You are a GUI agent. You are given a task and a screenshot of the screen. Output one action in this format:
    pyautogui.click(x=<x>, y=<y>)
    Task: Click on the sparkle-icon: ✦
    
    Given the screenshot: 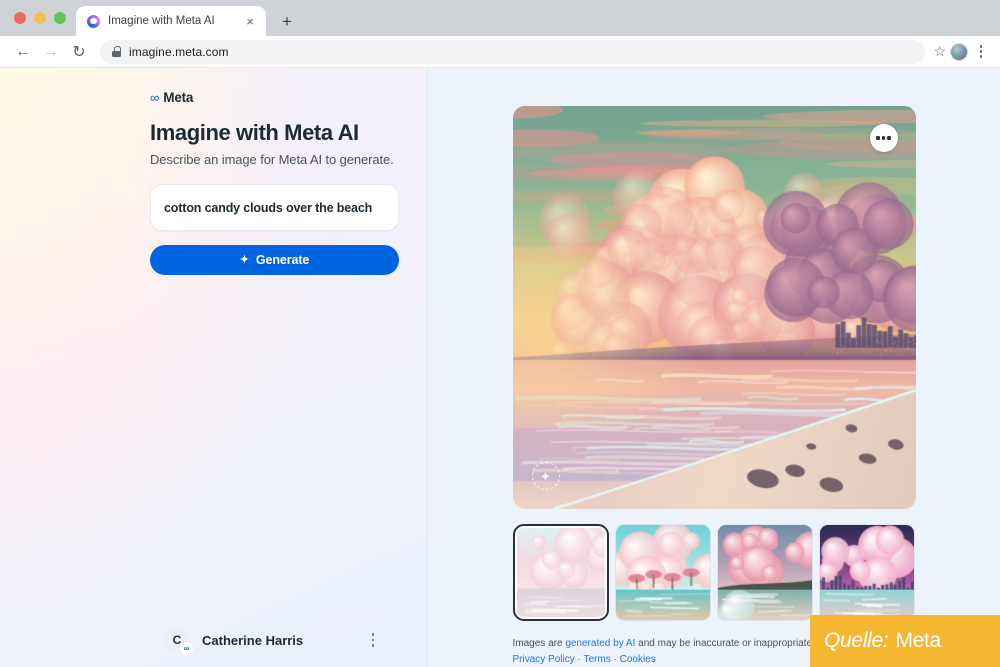 What is the action you would take?
    pyautogui.click(x=244, y=259)
    